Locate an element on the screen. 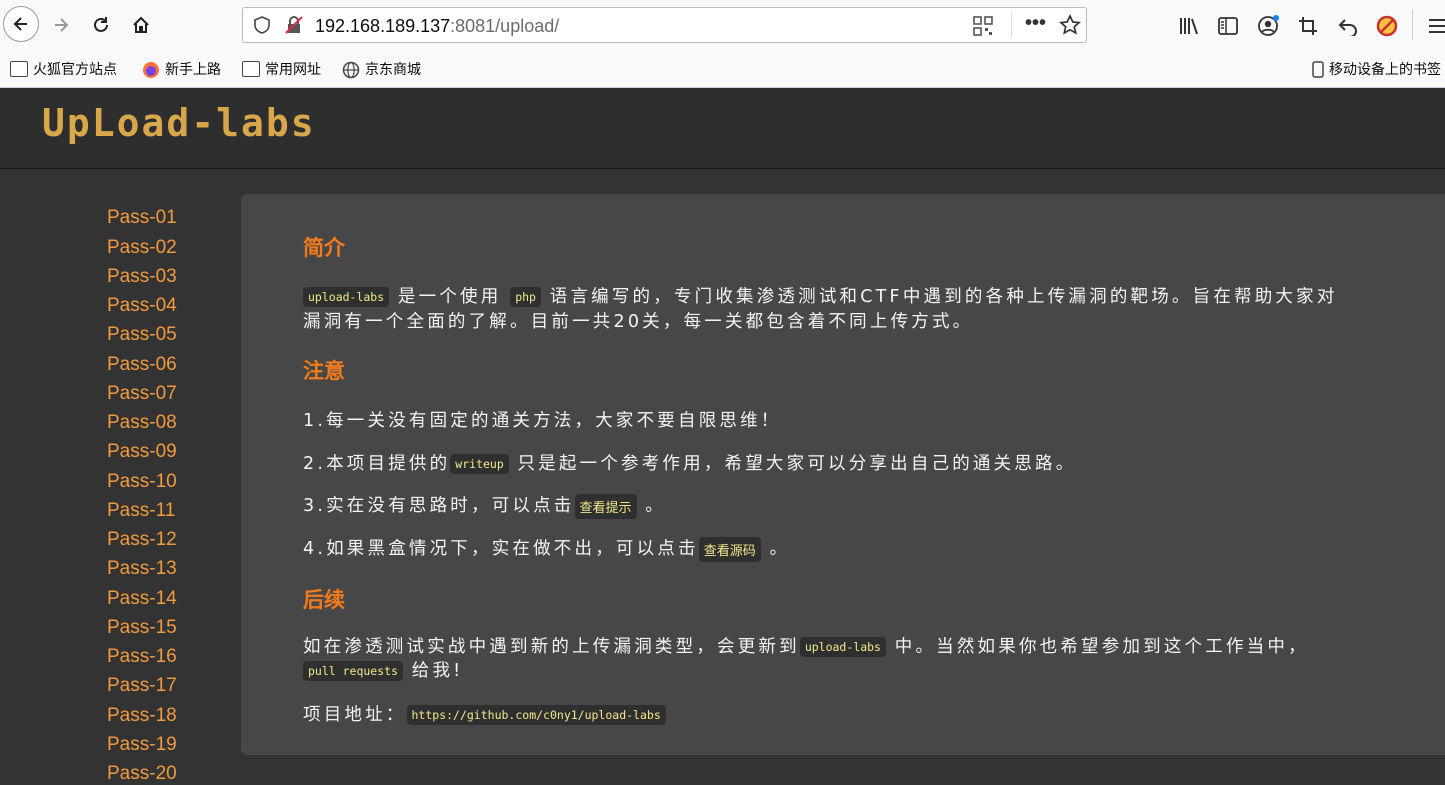  globe-icon is located at coordinates (351, 70).